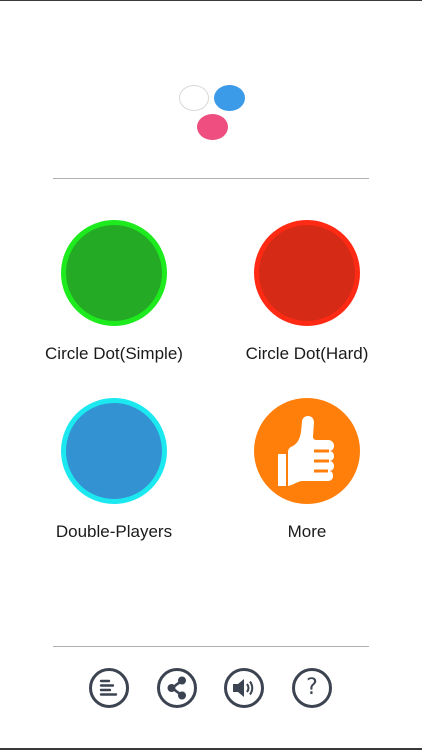  What do you see at coordinates (307, 273) in the screenshot?
I see `red-circle-icon` at bounding box center [307, 273].